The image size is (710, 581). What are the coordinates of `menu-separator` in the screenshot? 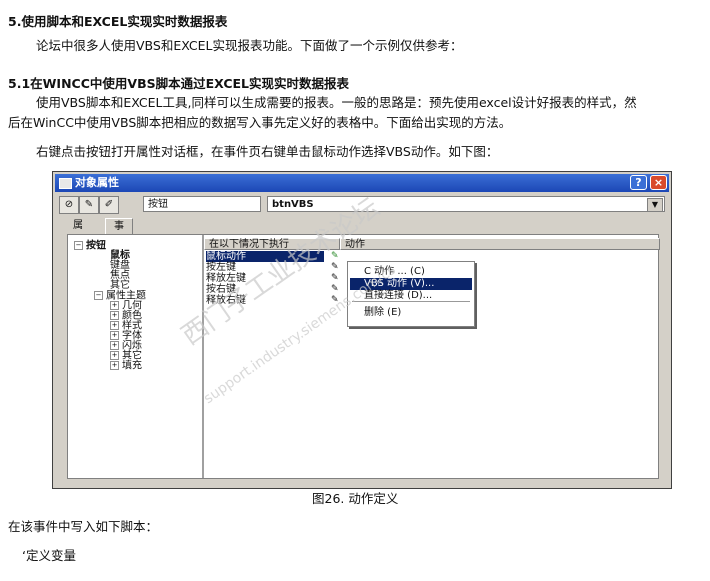 It's located at (411, 301).